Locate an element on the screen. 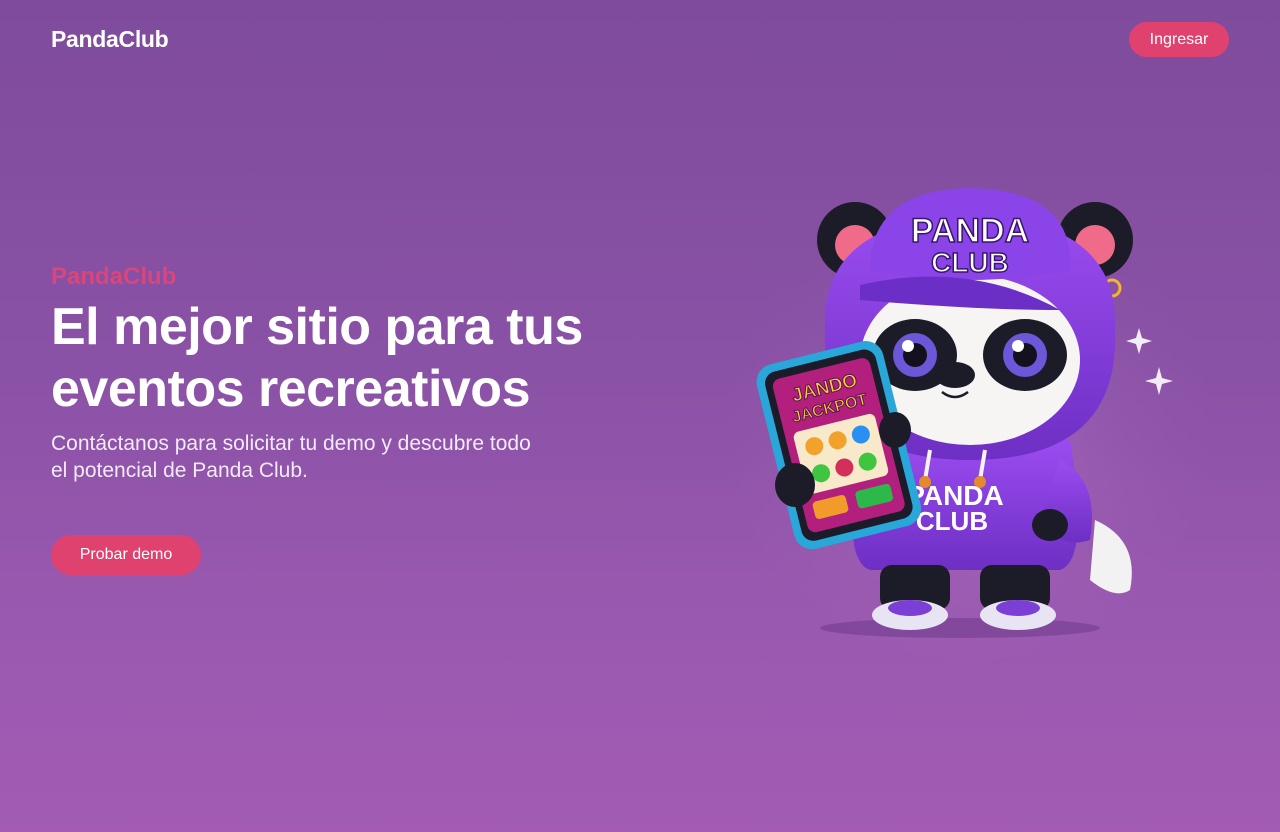 The image size is (1280, 832). headline-line-2: eventos recreativos is located at coordinates (291, 389).